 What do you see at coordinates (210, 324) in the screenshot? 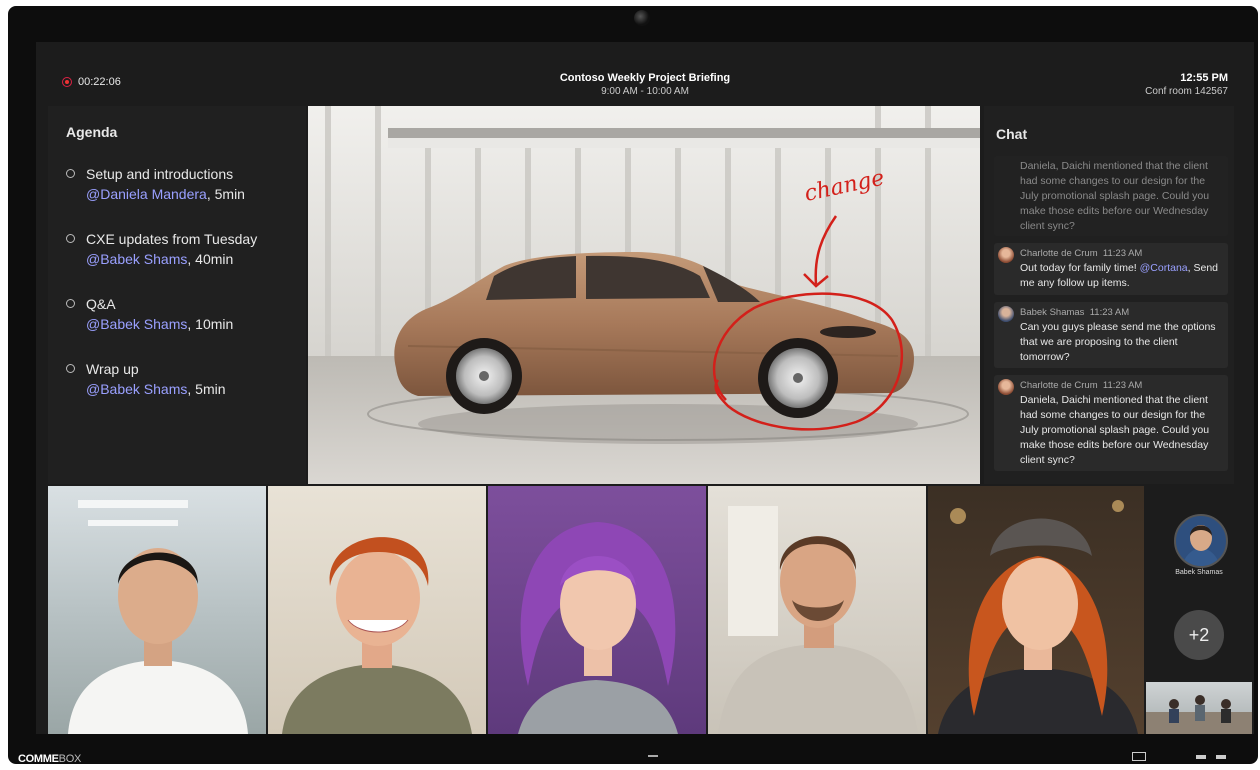
I see `agenda-item-duration: , 10min` at bounding box center [210, 324].